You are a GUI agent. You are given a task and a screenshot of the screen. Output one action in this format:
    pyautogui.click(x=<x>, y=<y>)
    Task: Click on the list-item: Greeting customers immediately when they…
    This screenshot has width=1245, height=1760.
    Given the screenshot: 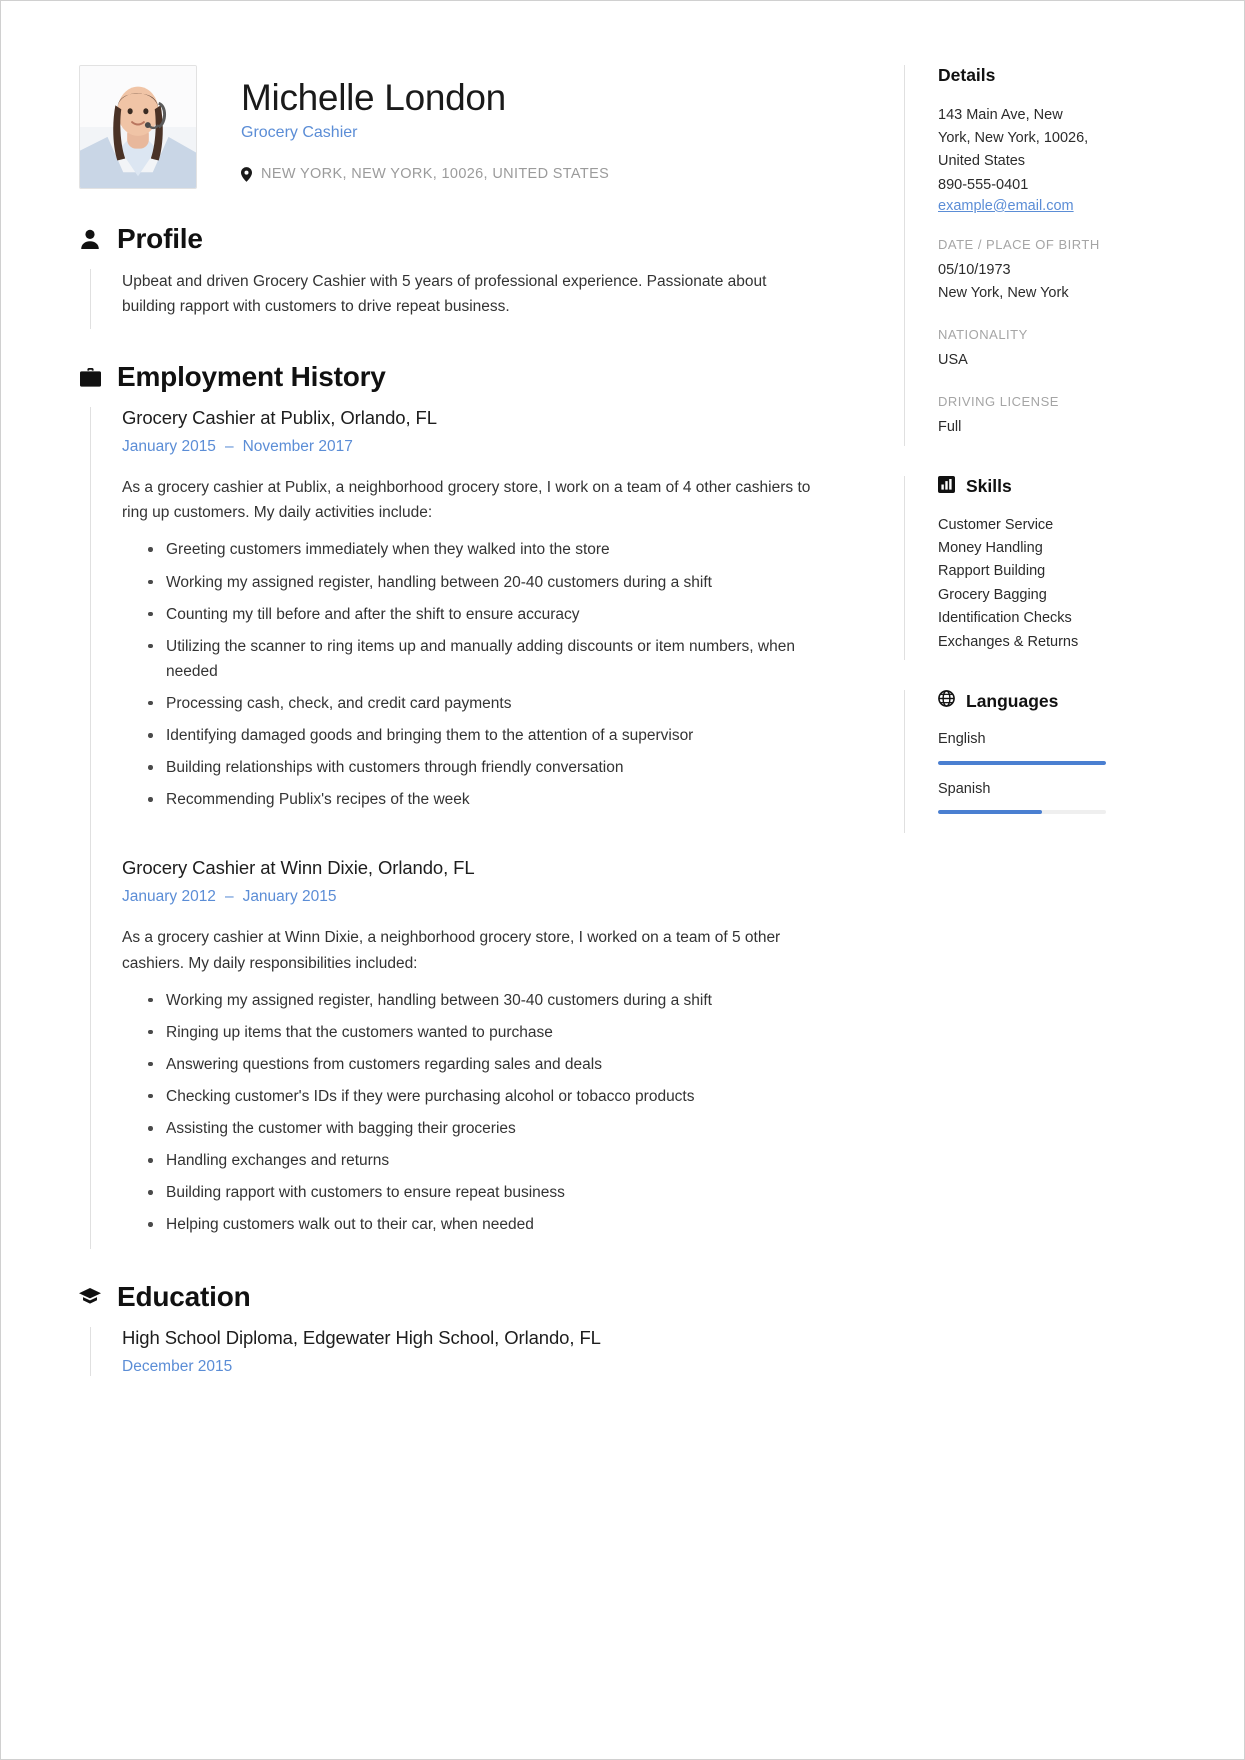 What is the action you would take?
    pyautogui.click(x=483, y=549)
    